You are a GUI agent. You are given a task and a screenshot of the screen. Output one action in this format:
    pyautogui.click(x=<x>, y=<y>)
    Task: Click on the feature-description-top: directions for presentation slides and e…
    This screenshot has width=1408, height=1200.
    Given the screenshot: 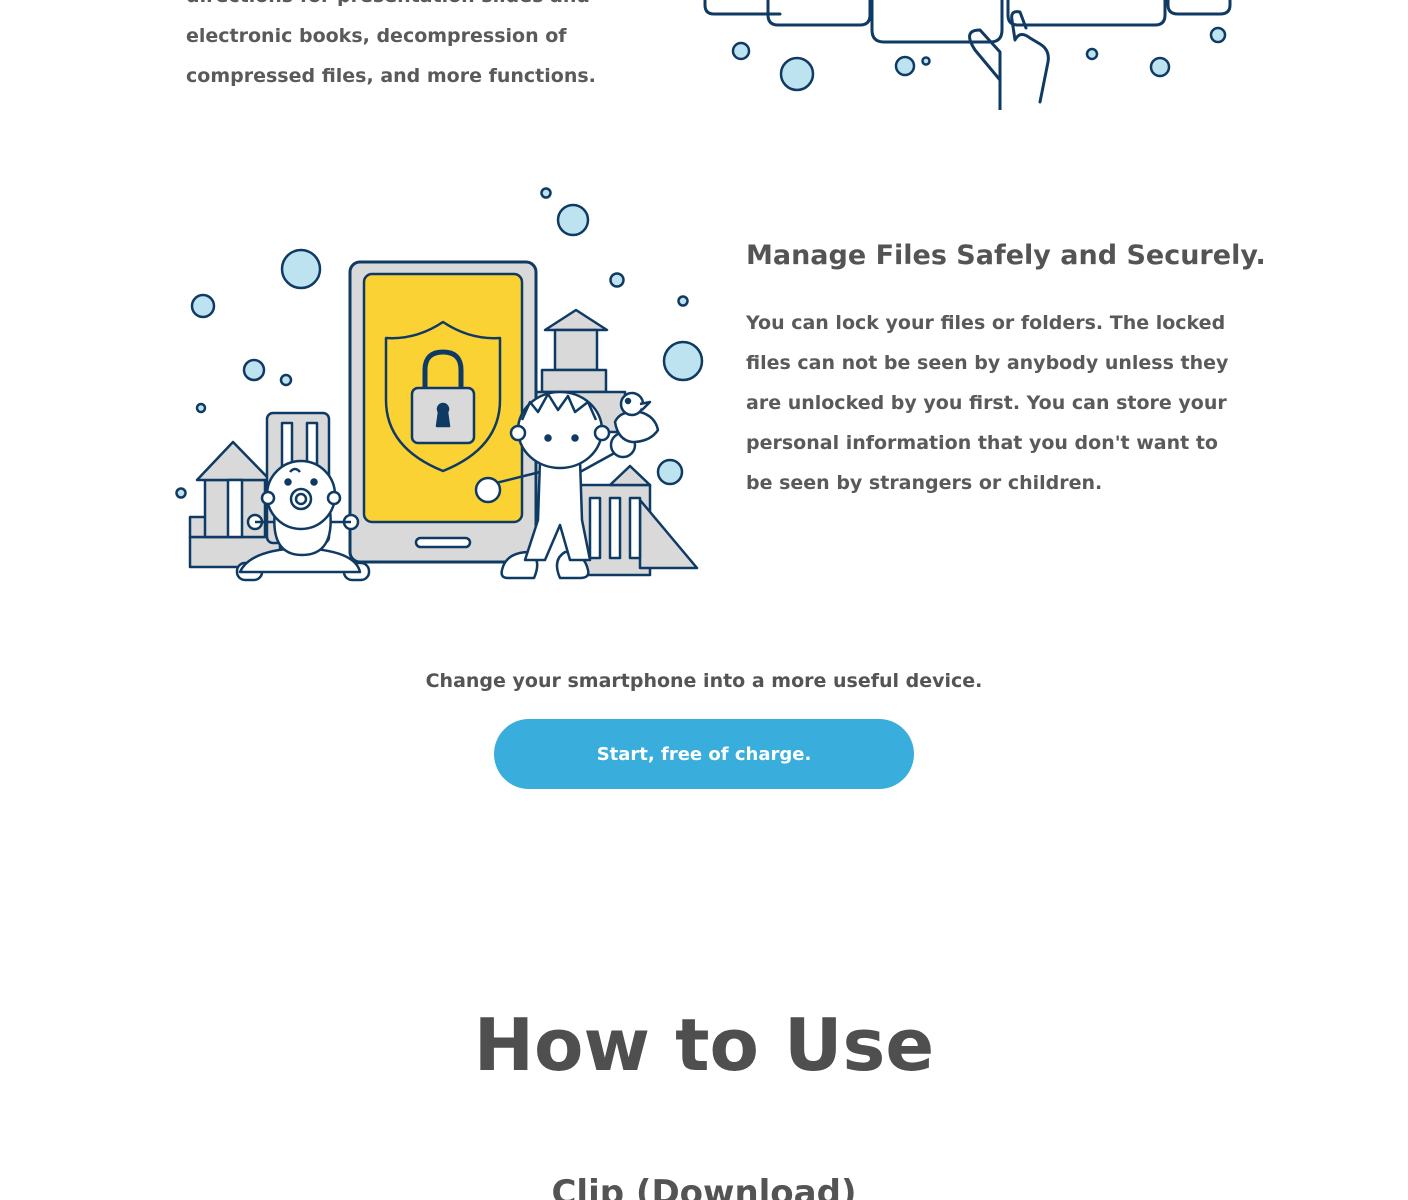 What is the action you would take?
    pyautogui.click(x=401, y=48)
    